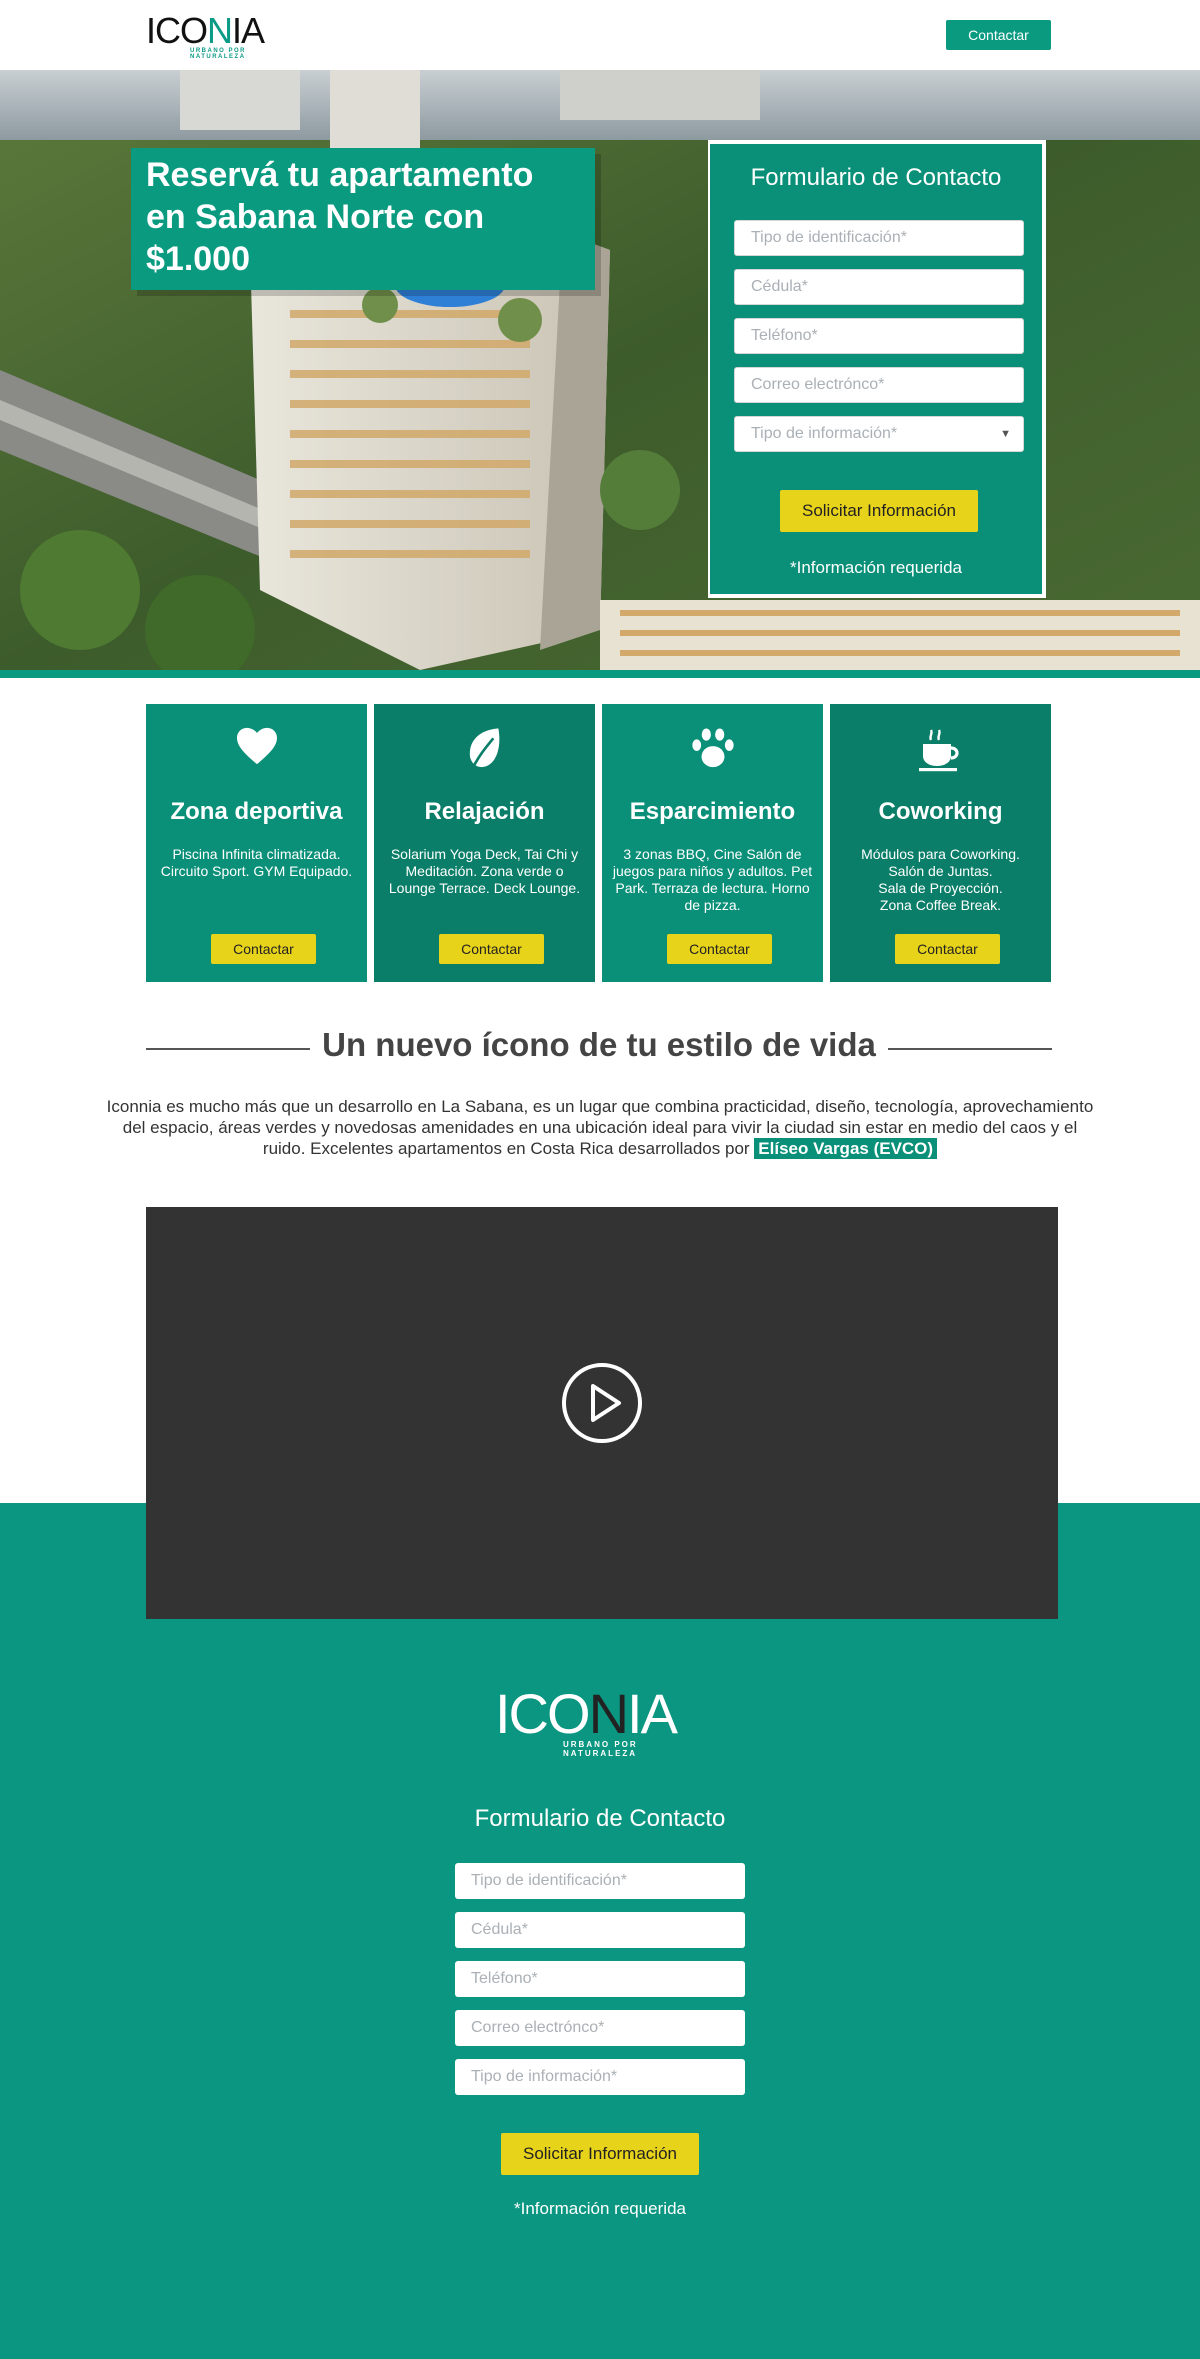  What do you see at coordinates (484, 751) in the screenshot?
I see `leaf-icon` at bounding box center [484, 751].